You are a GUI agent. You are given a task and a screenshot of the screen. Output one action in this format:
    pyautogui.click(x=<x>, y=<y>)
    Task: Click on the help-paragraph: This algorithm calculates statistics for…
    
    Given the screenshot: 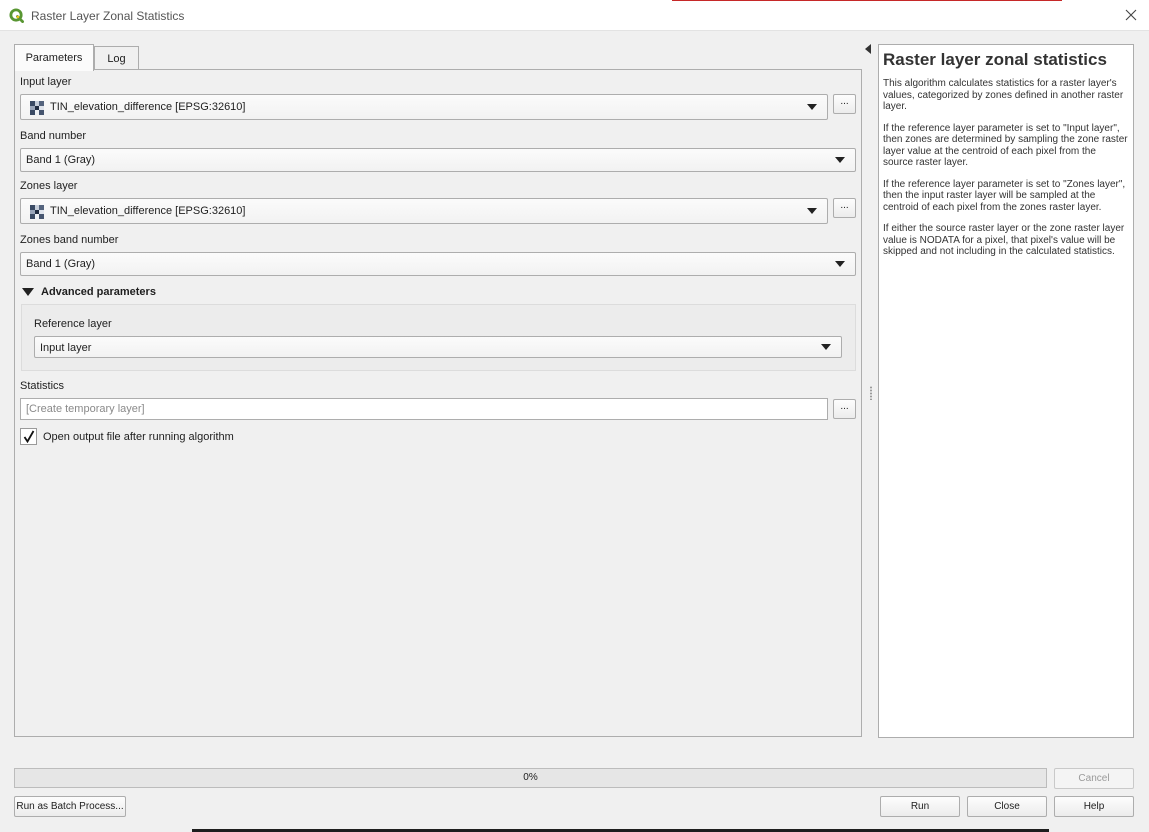 What is the action you would take?
    pyautogui.click(x=1003, y=95)
    